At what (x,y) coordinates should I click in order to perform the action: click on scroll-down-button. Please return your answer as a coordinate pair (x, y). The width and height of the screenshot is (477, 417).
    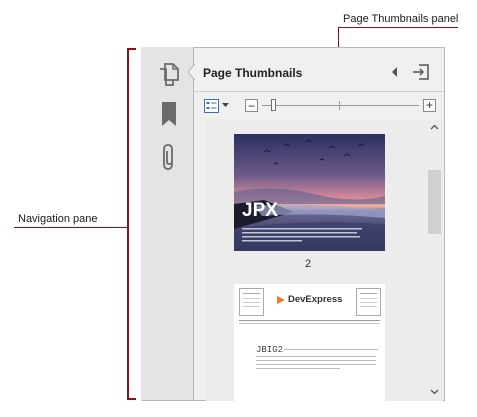
    Looking at the image, I should click on (434, 392).